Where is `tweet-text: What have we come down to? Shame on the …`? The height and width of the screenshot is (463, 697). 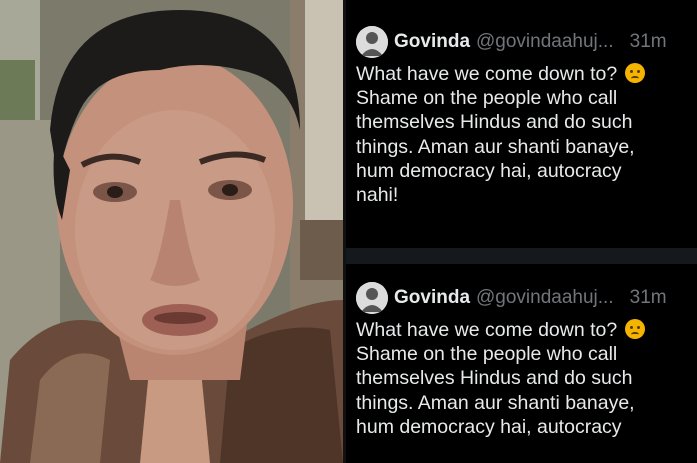
tweet-text: What have we come down to? Shame on the … is located at coordinates (526, 378).